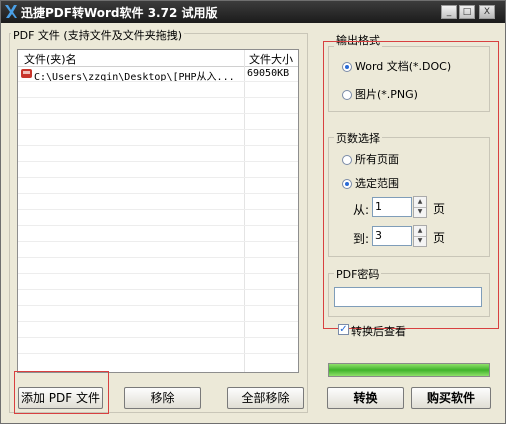  Describe the element at coordinates (26, 73) in the screenshot. I see `pdf-file-icon` at that location.